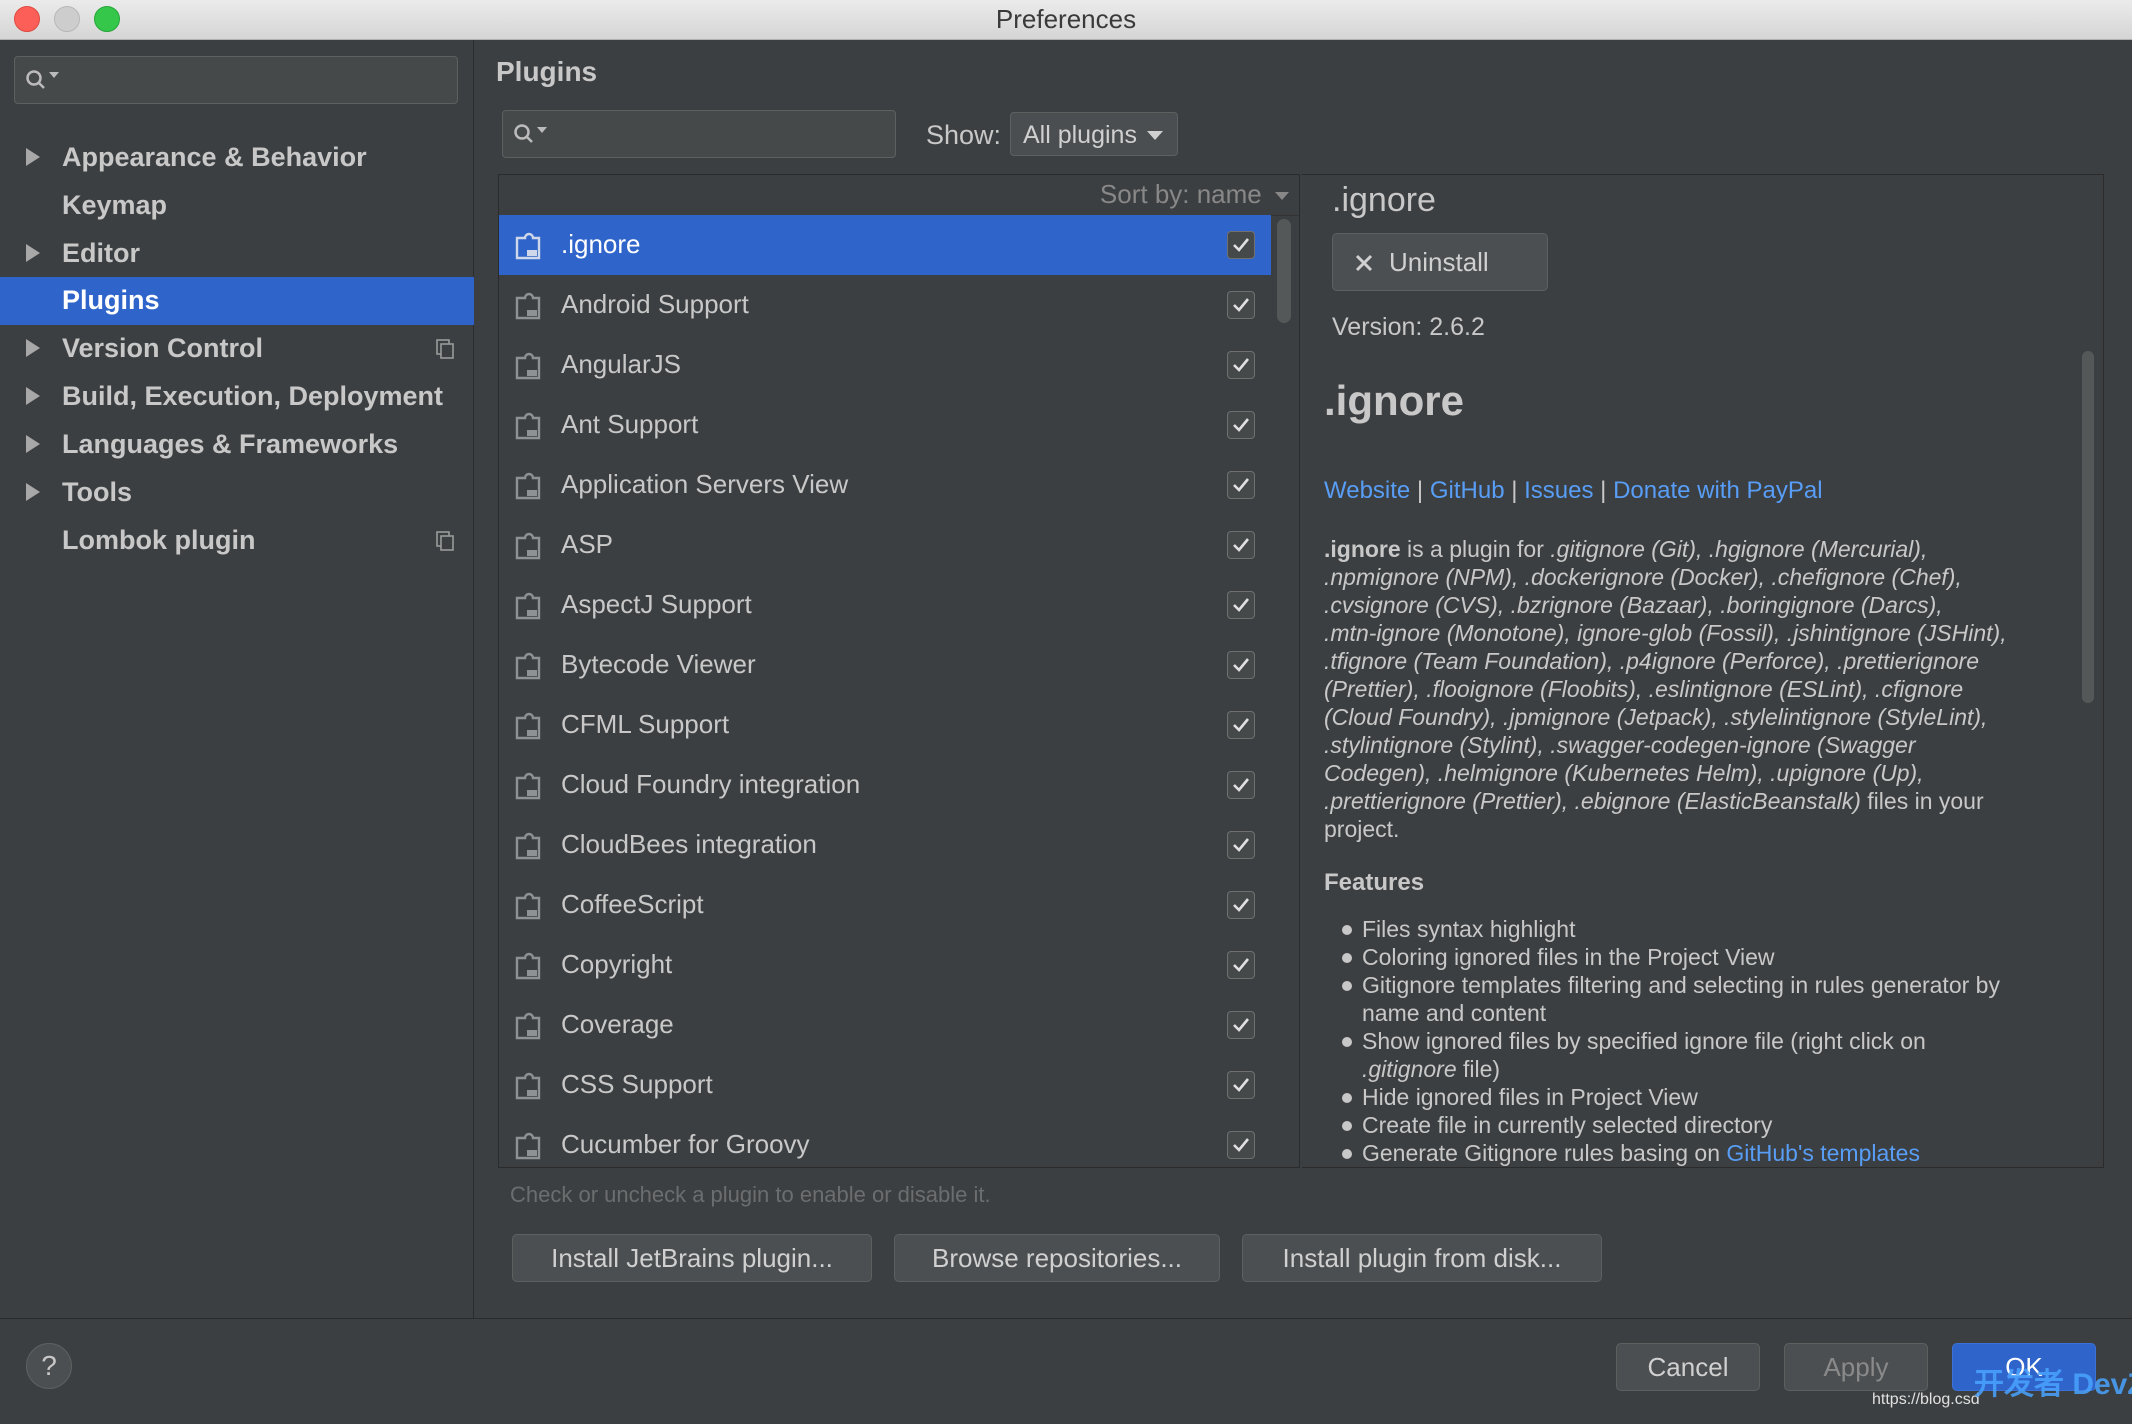 The width and height of the screenshot is (2132, 1424). What do you see at coordinates (711, 784) in the screenshot?
I see `plugin-name: Cloud Foundry integration` at bounding box center [711, 784].